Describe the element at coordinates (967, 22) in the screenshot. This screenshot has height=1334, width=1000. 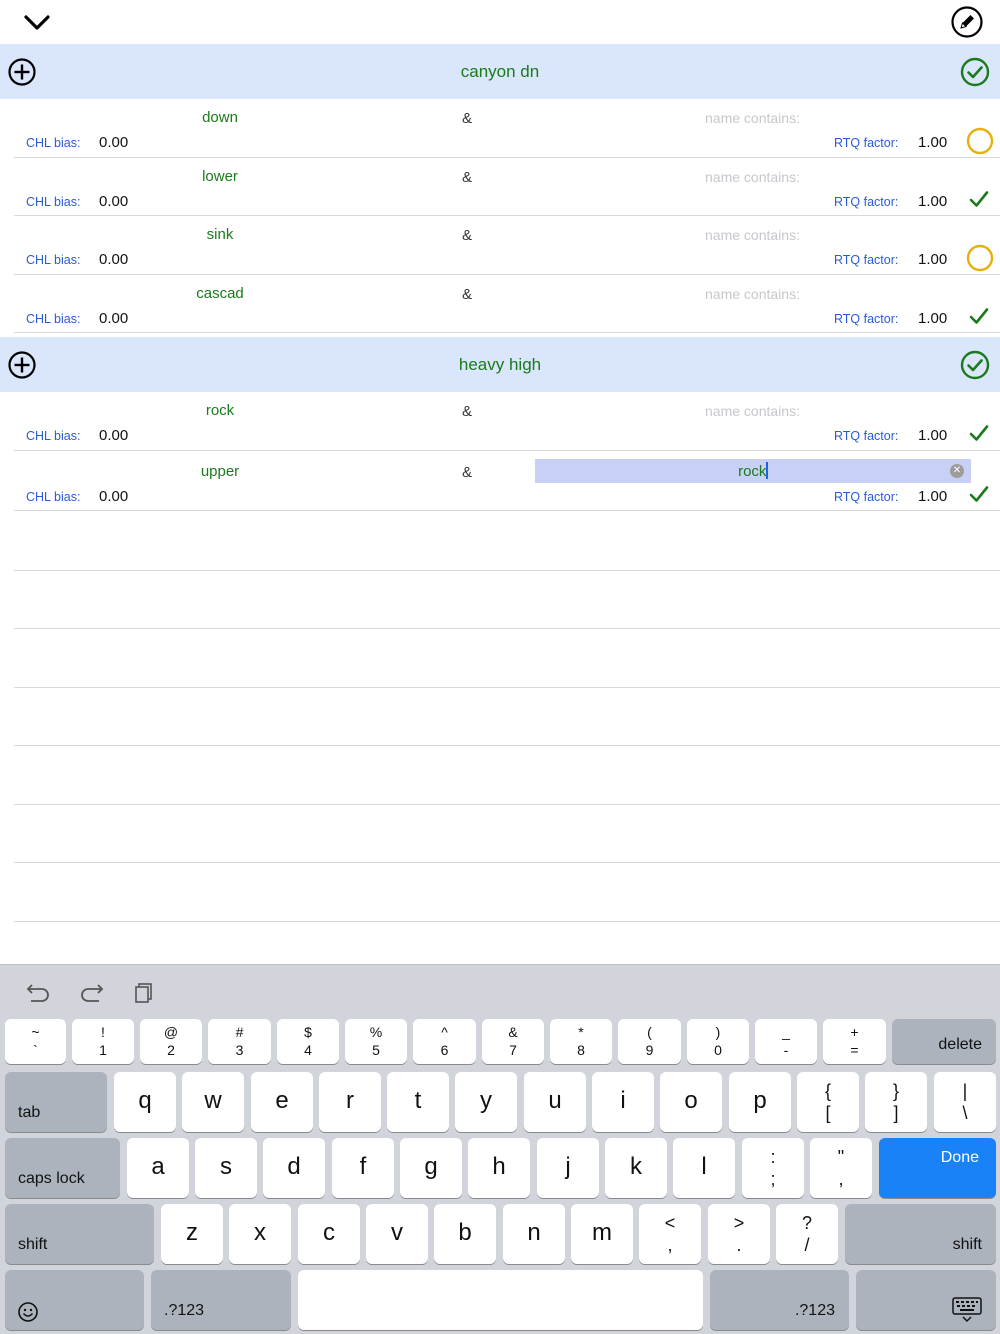
I see `edit-pencil-icon` at that location.